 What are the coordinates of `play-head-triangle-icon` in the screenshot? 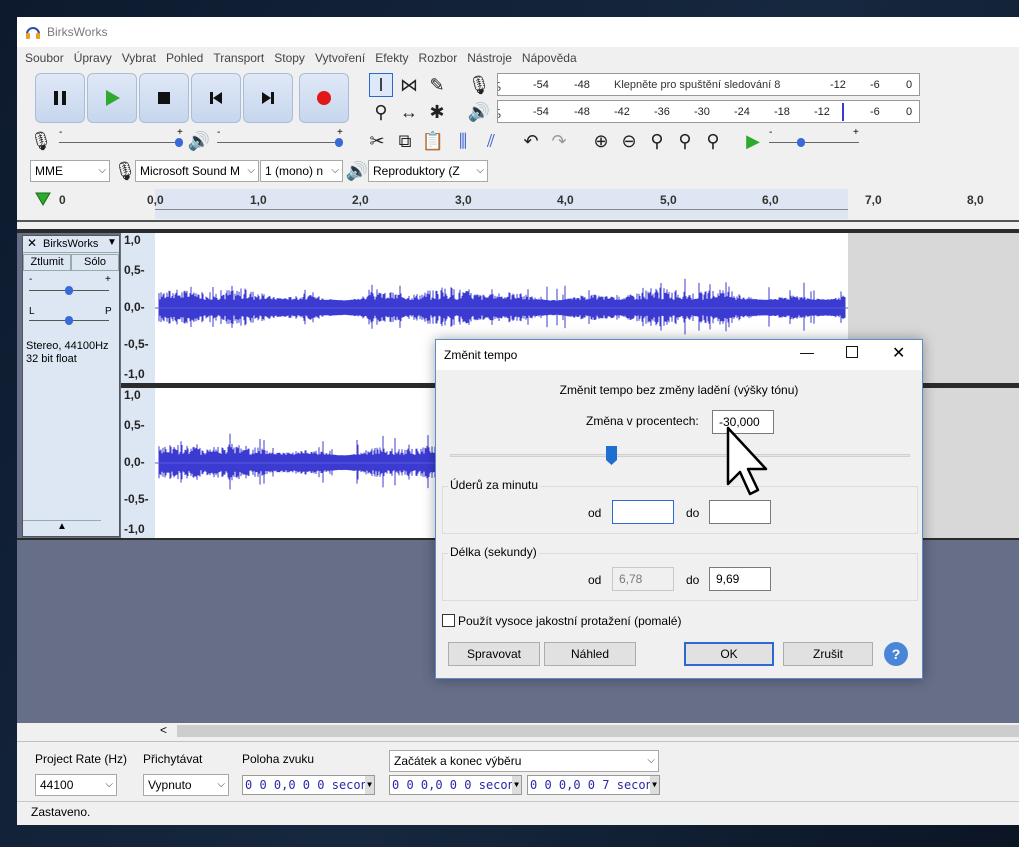 It's located at (43, 199).